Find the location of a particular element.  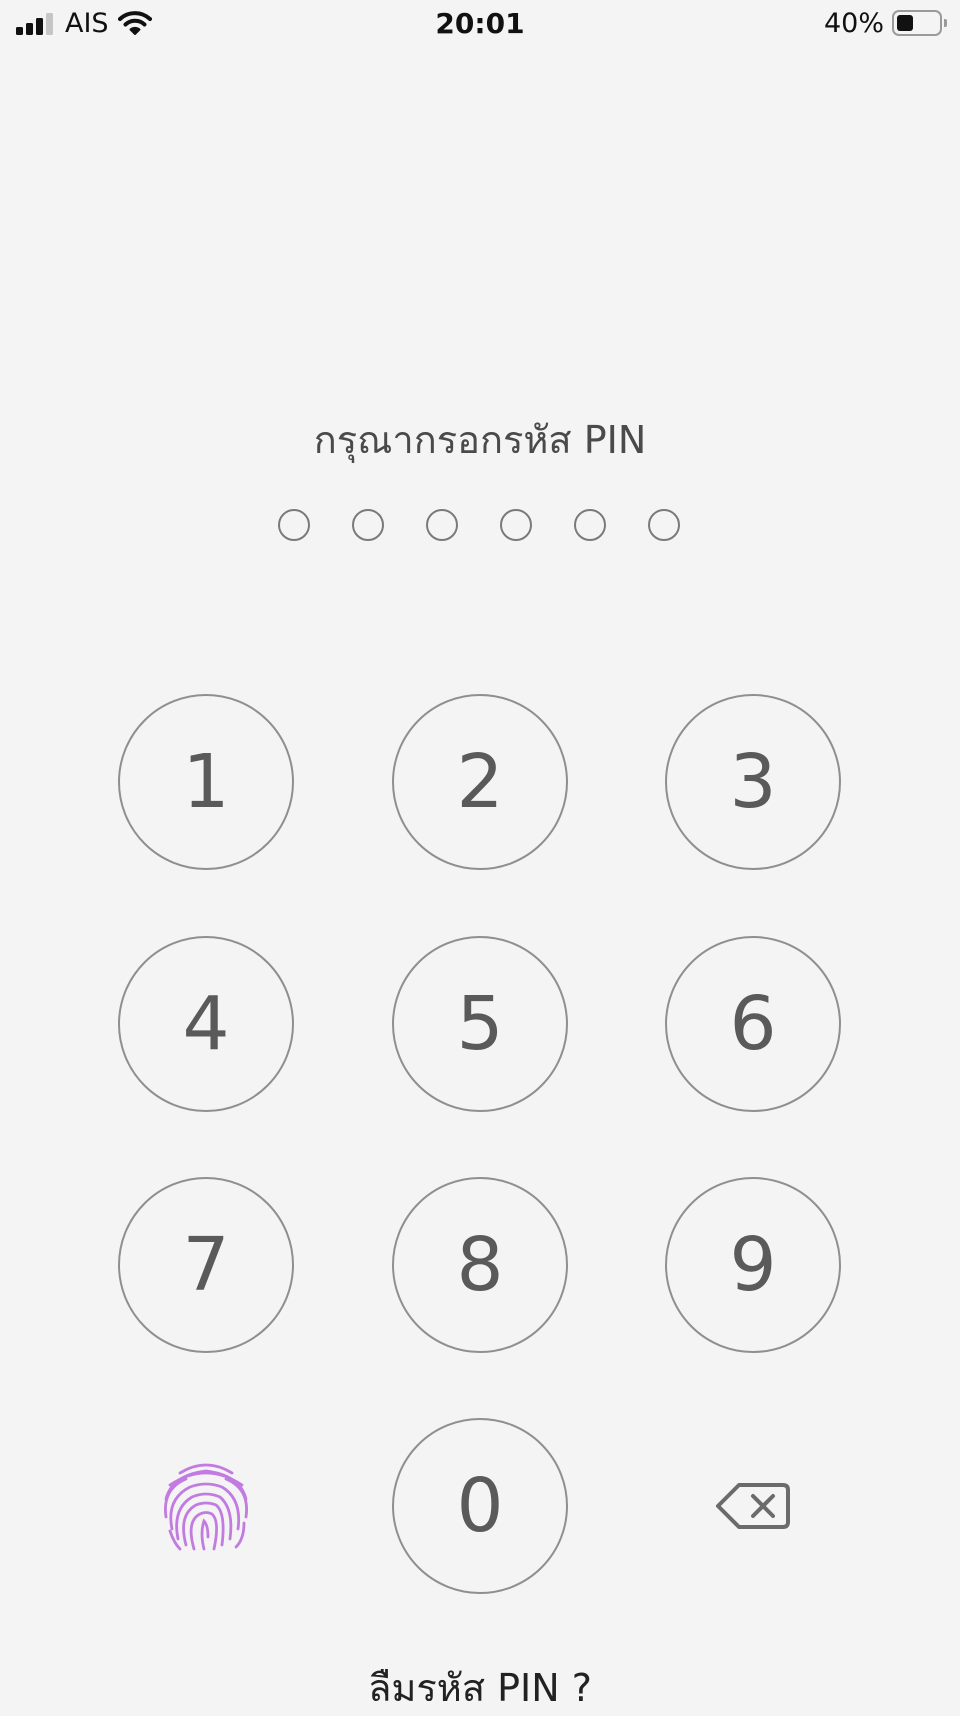

key-4: 4 is located at coordinates (206, 1024).